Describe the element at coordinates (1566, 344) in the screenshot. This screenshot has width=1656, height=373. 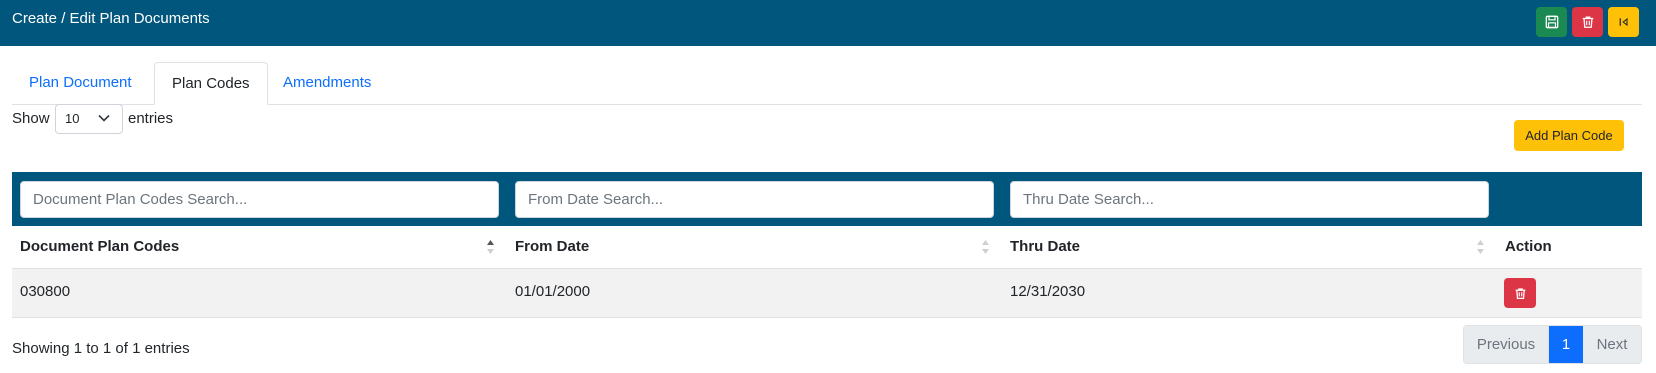
I see `page-1-button: 1` at that location.